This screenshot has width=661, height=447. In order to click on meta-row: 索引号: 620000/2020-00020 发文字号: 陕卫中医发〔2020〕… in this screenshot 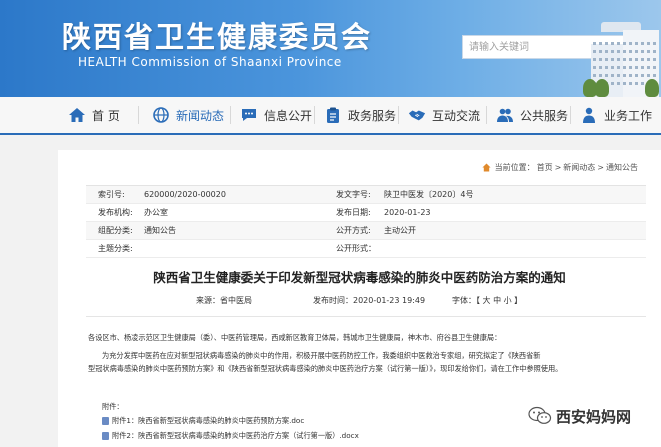, I will do `click(366, 195)`.